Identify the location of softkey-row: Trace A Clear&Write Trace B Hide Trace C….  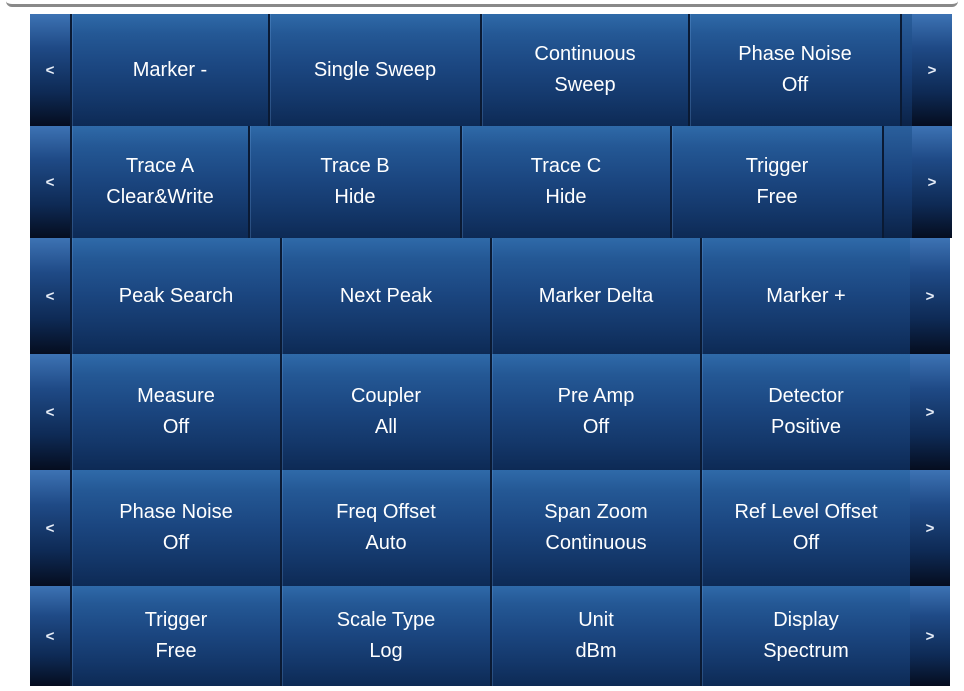
(491, 182).